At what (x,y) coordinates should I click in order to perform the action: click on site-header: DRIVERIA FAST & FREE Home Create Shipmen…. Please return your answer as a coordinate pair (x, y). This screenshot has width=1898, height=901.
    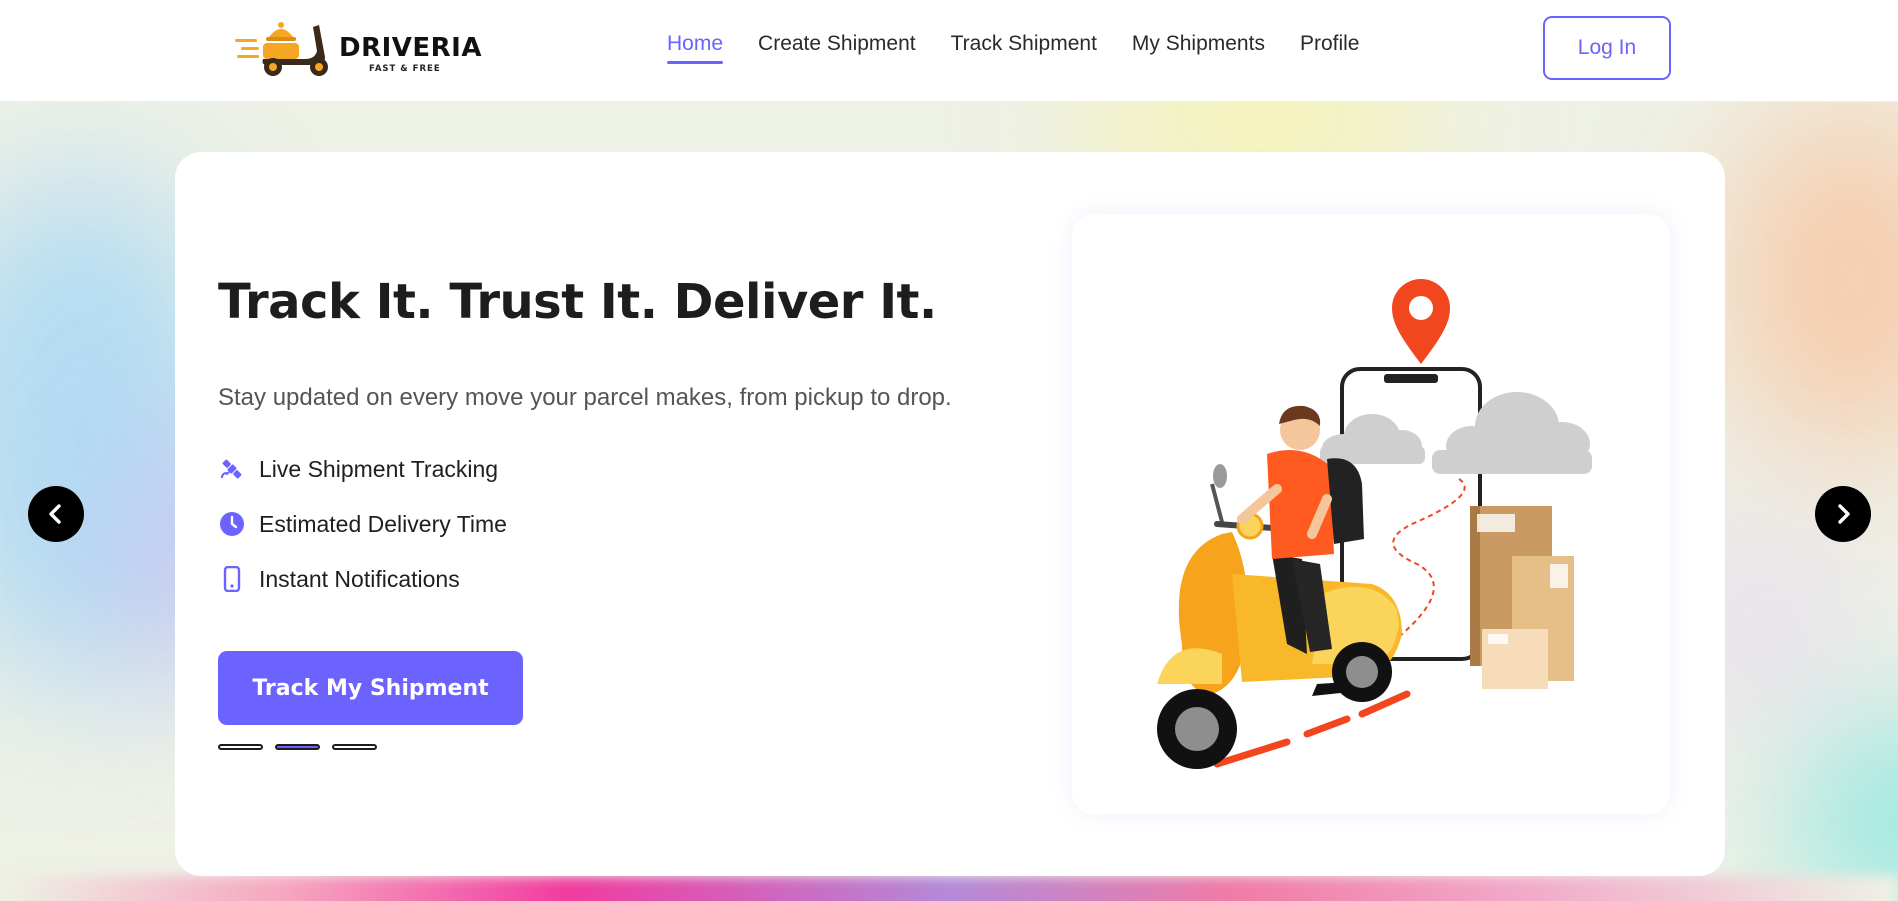
    Looking at the image, I should click on (949, 51).